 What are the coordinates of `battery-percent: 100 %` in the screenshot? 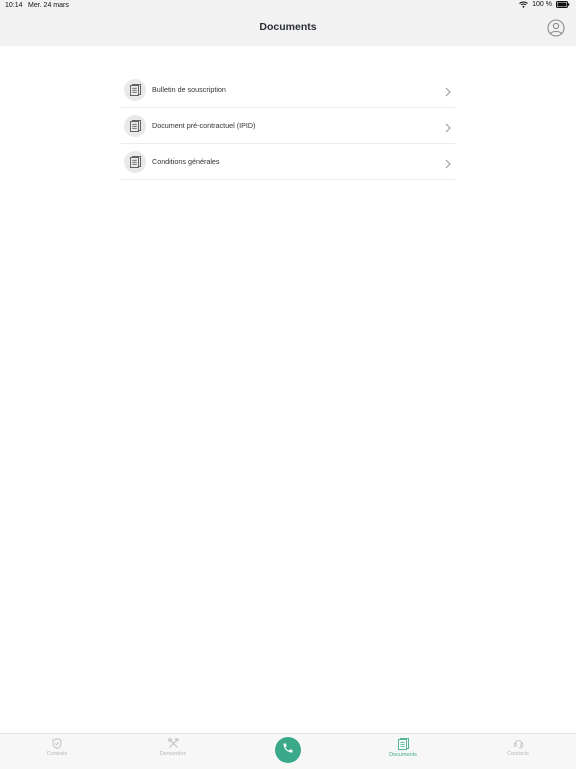 It's located at (542, 4).